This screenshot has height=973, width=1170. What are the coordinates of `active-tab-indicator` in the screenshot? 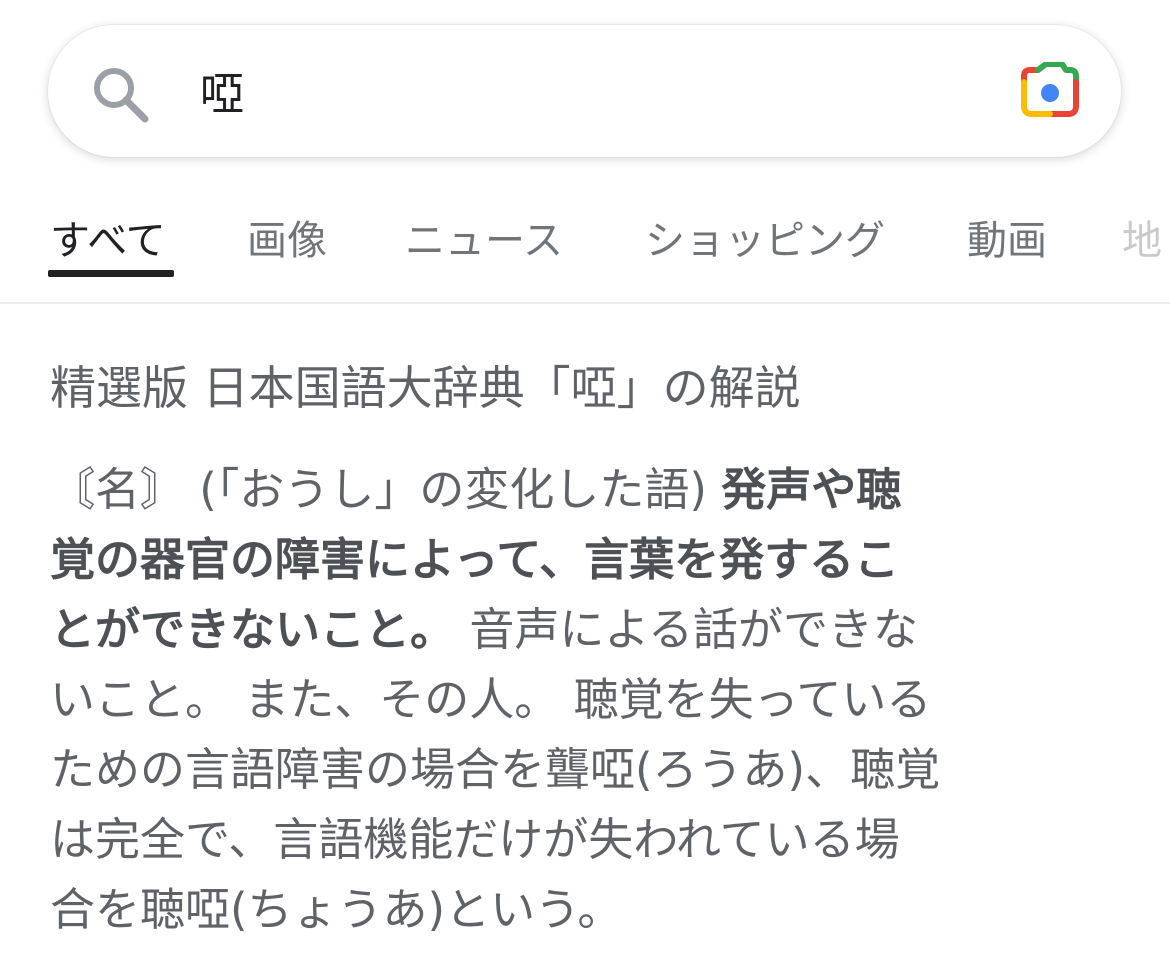 It's located at (111, 273).